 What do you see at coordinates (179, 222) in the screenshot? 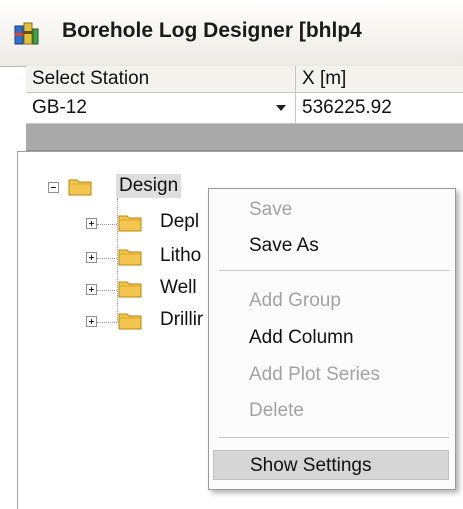
I see `tree-node-depth: Depl` at bounding box center [179, 222].